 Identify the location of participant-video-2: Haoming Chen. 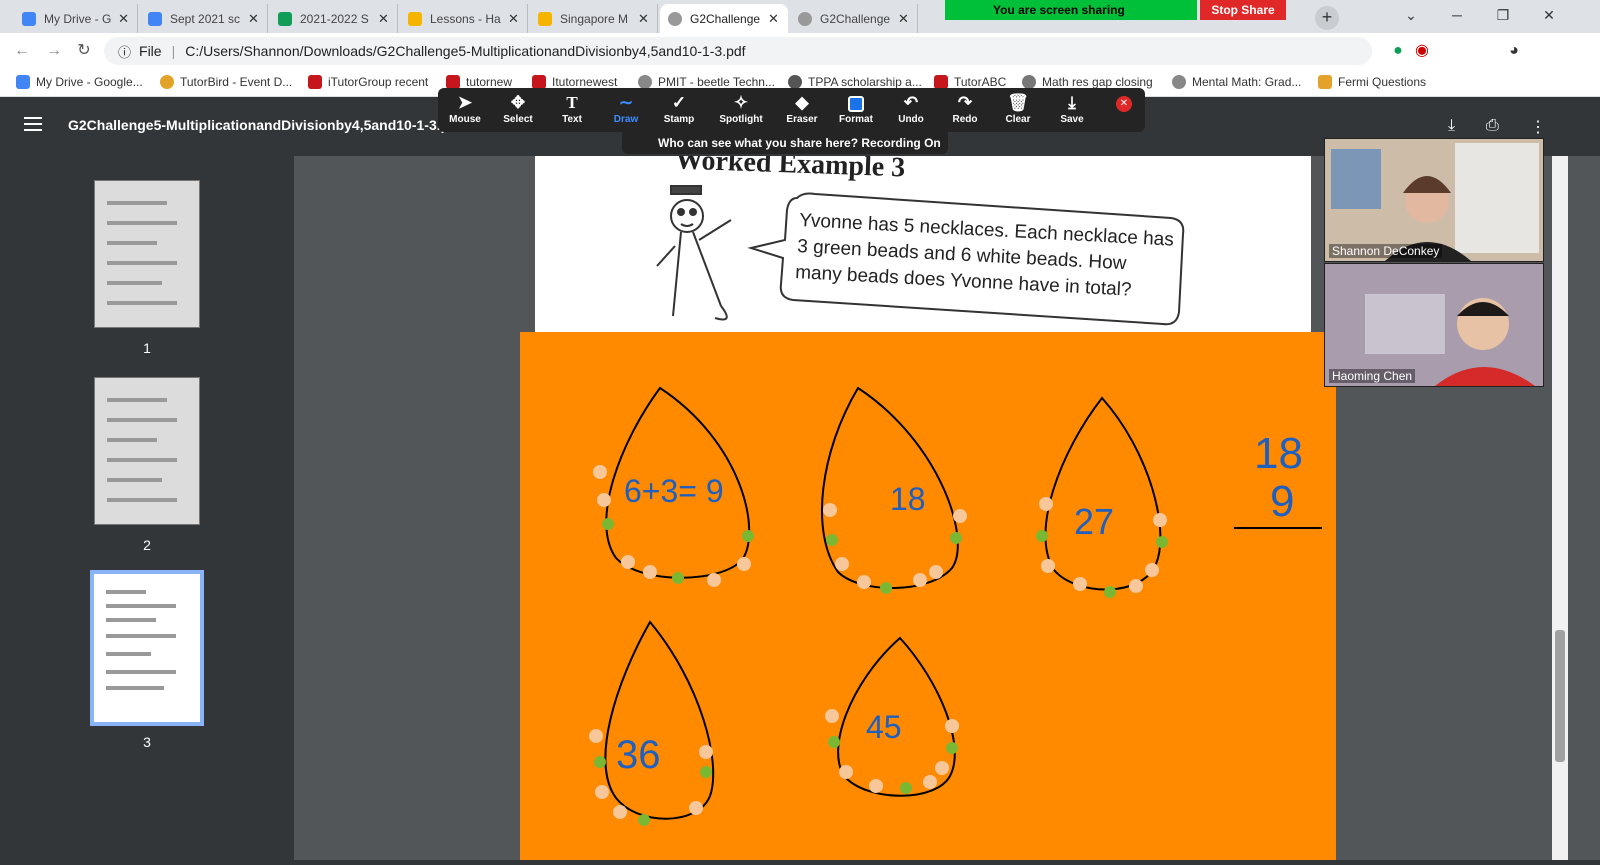
(1434, 325).